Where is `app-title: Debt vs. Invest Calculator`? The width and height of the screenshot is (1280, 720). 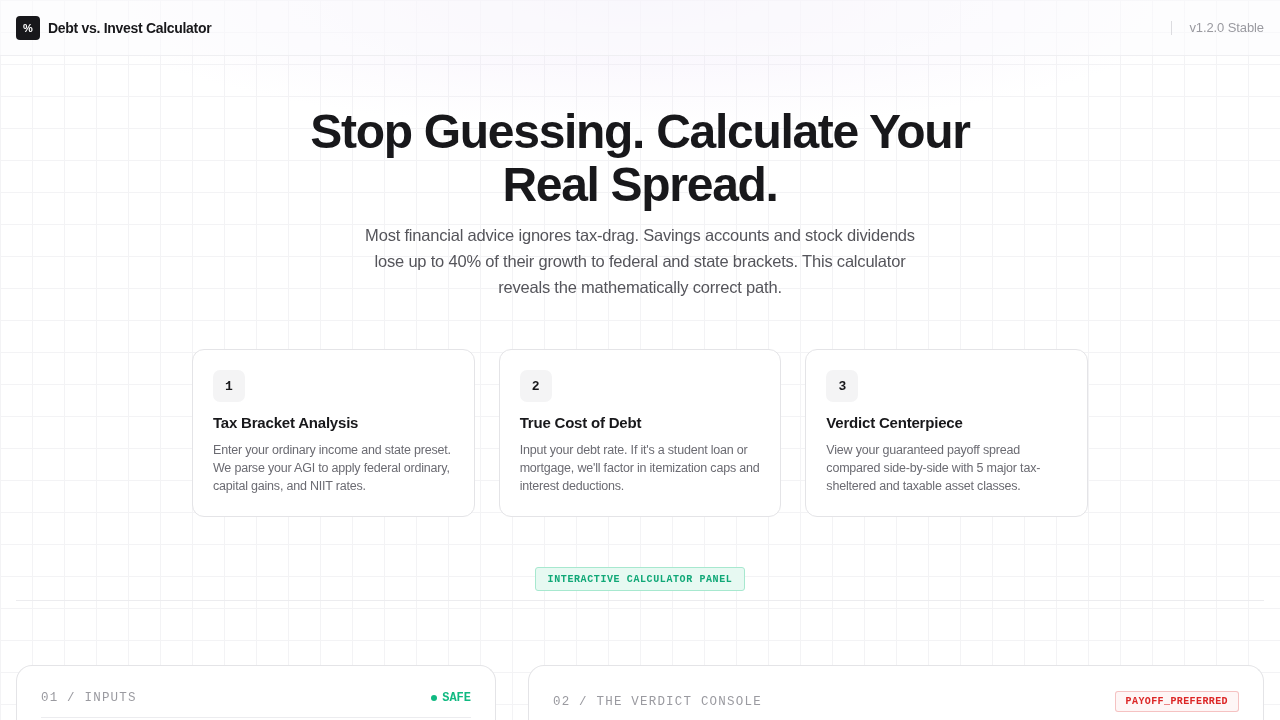 app-title: Debt vs. Invest Calculator is located at coordinates (130, 27).